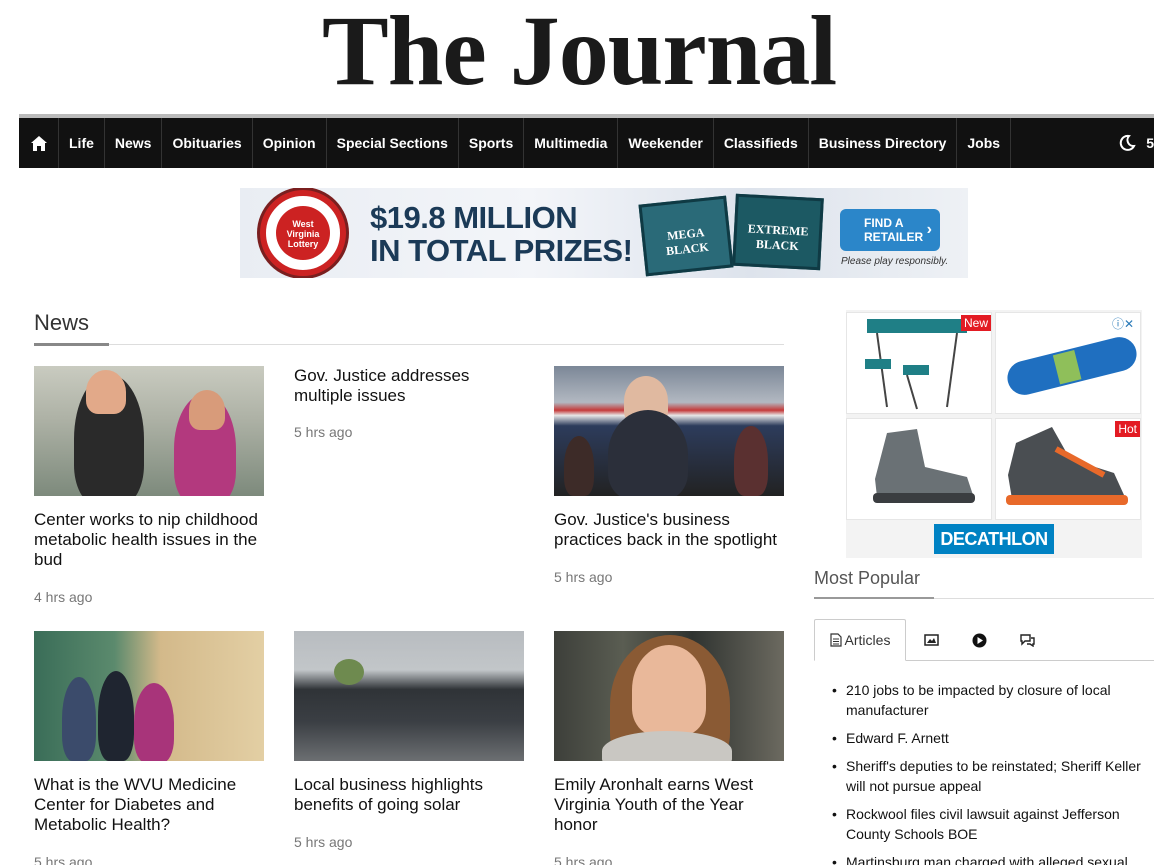 The height and width of the screenshot is (865, 1154). Describe the element at coordinates (1123, 323) in the screenshot. I see `ad-info-close-icon: ⓘ✕` at that location.